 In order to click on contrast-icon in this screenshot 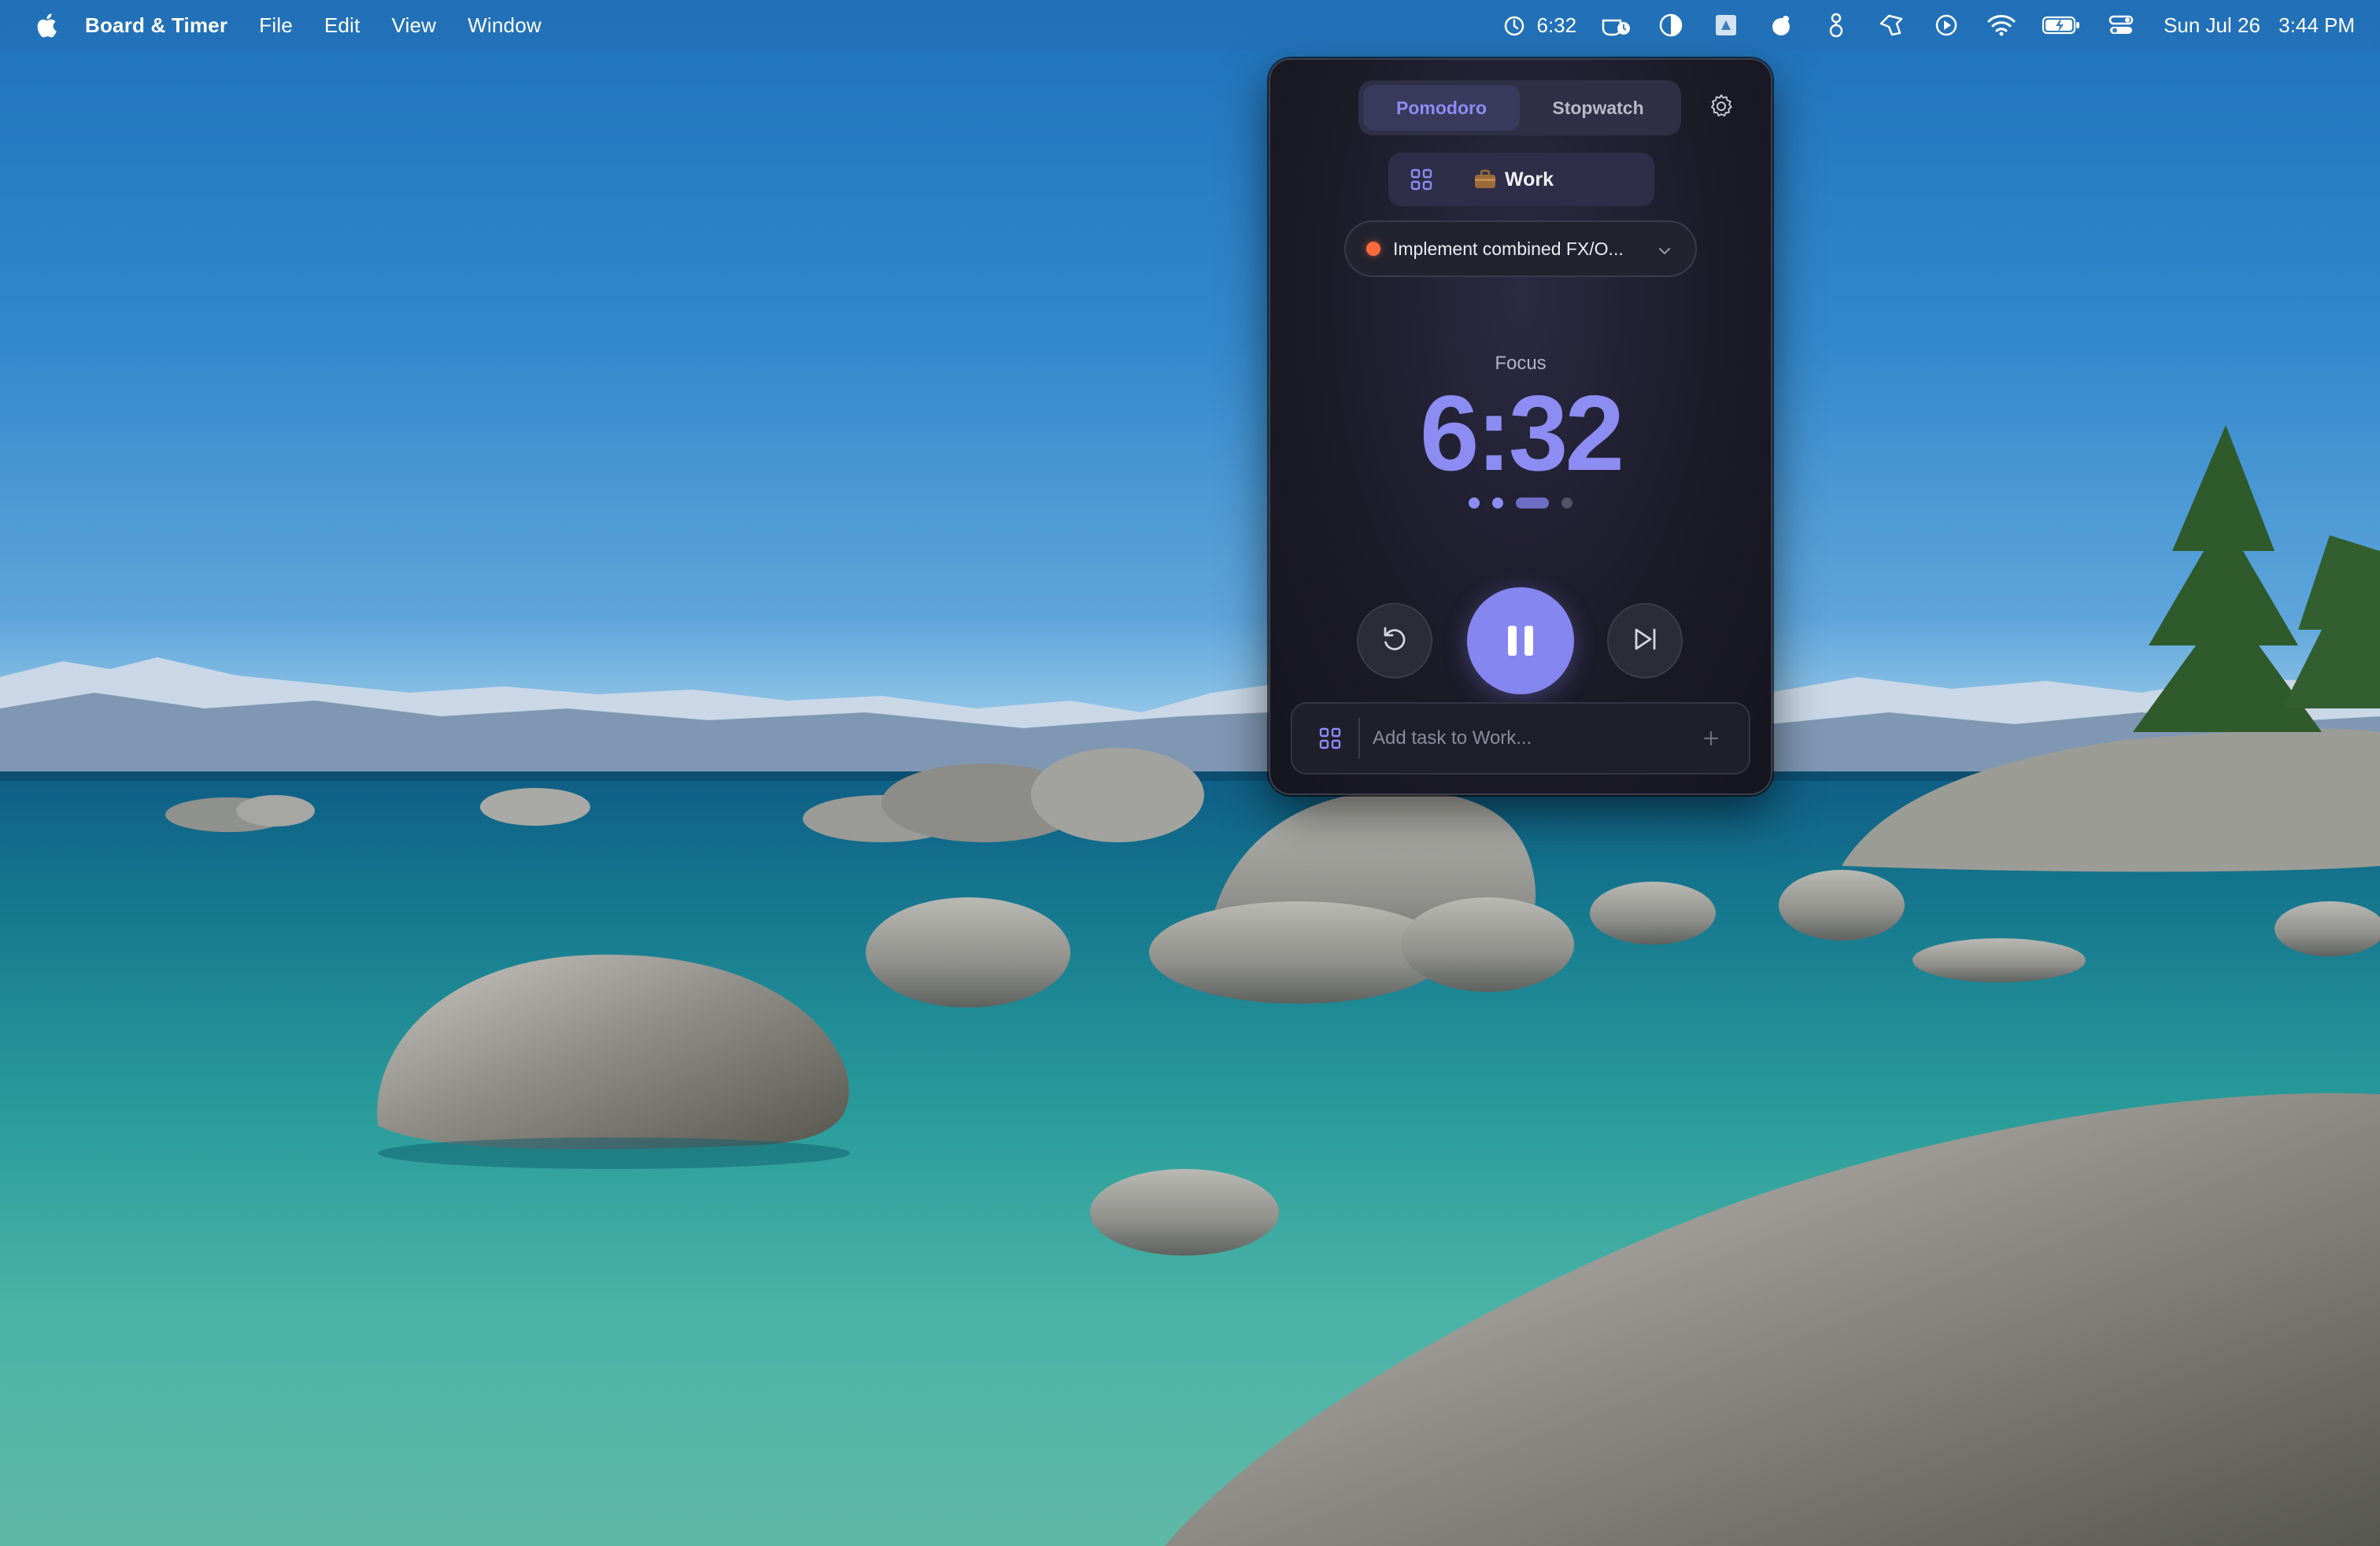, I will do `click(1671, 25)`.